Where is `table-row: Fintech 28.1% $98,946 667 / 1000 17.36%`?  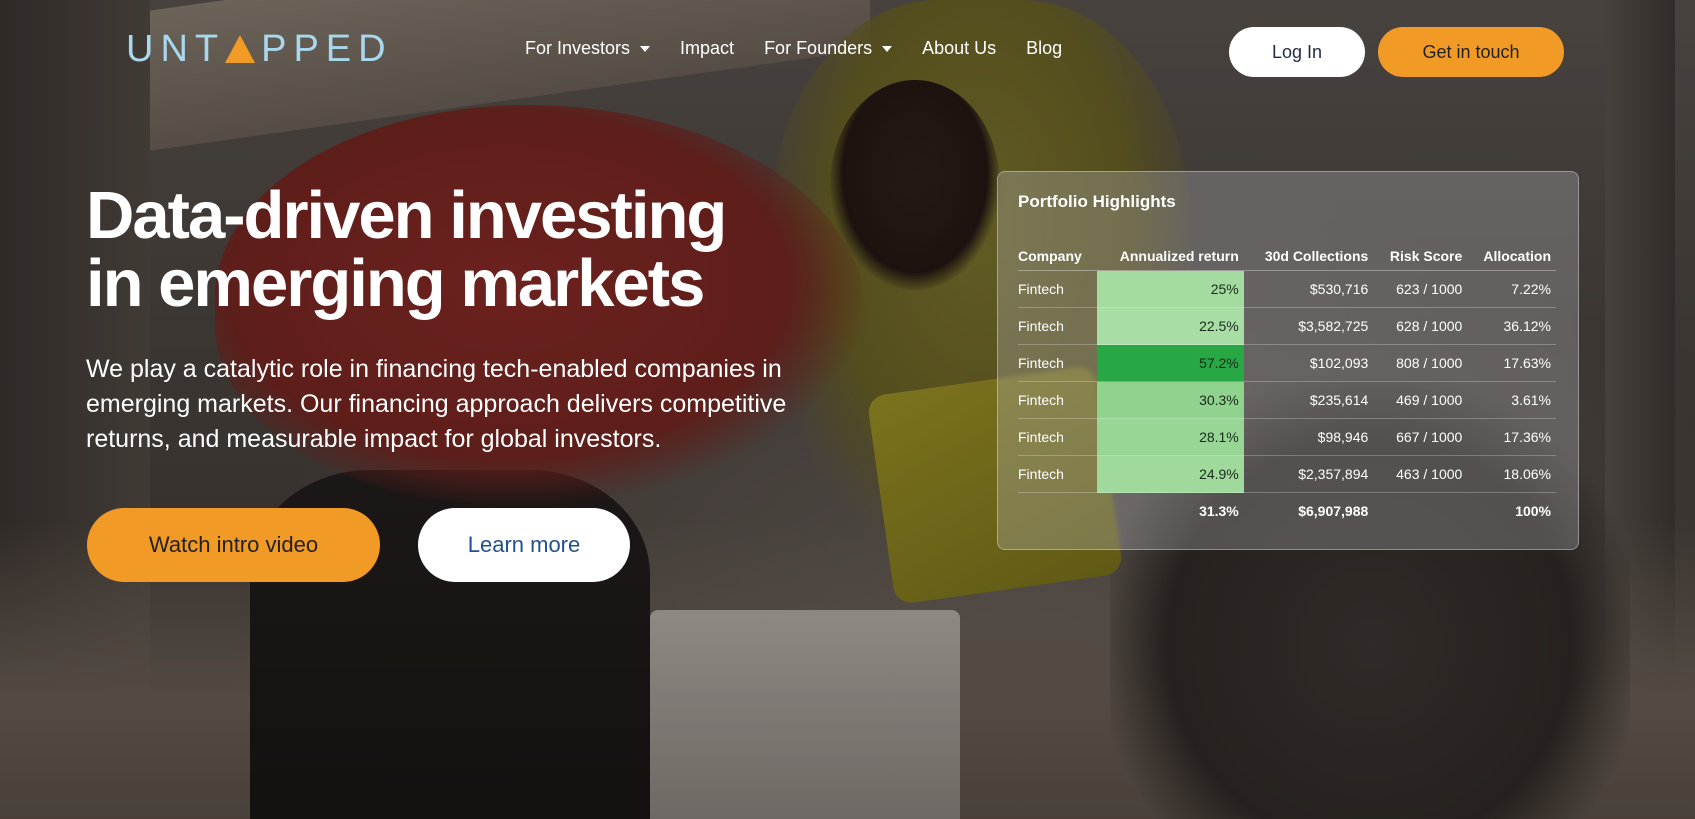 table-row: Fintech 28.1% $98,946 667 / 1000 17.36% is located at coordinates (1287, 437).